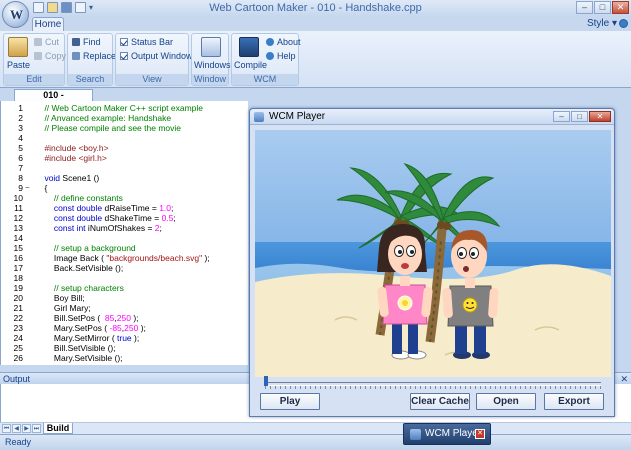  I want to click on code-line: const double dRaiseTime = 1.0;, so click(104, 208).